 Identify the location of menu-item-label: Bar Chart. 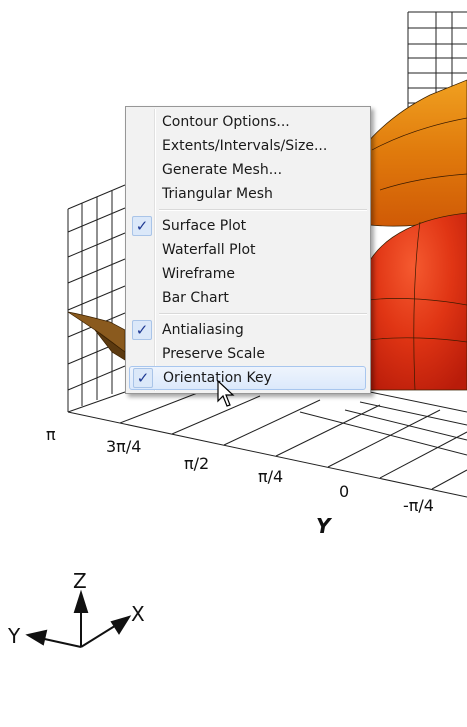
(195, 298).